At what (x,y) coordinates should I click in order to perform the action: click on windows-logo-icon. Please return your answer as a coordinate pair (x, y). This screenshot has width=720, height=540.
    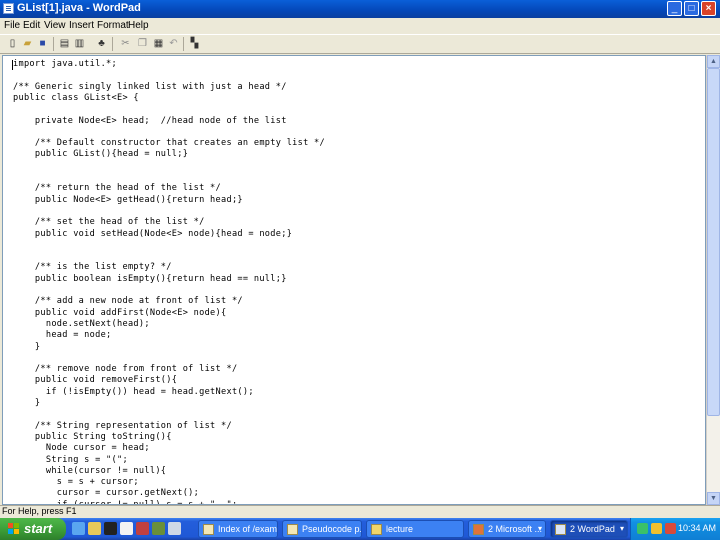
    Looking at the image, I should click on (14, 529).